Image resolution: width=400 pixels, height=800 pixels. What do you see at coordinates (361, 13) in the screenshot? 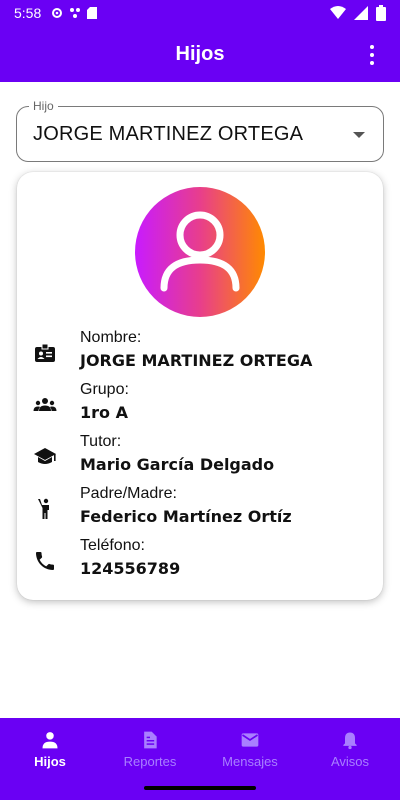
I see `signal-icon` at bounding box center [361, 13].